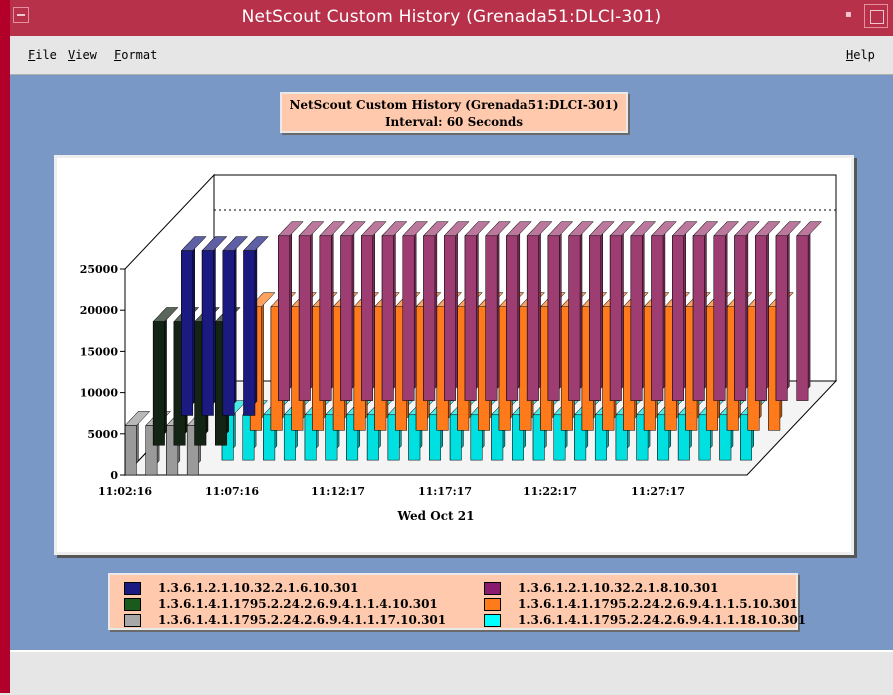 This screenshot has height=695, width=893. I want to click on y-tick-label: 15000, so click(99, 351).